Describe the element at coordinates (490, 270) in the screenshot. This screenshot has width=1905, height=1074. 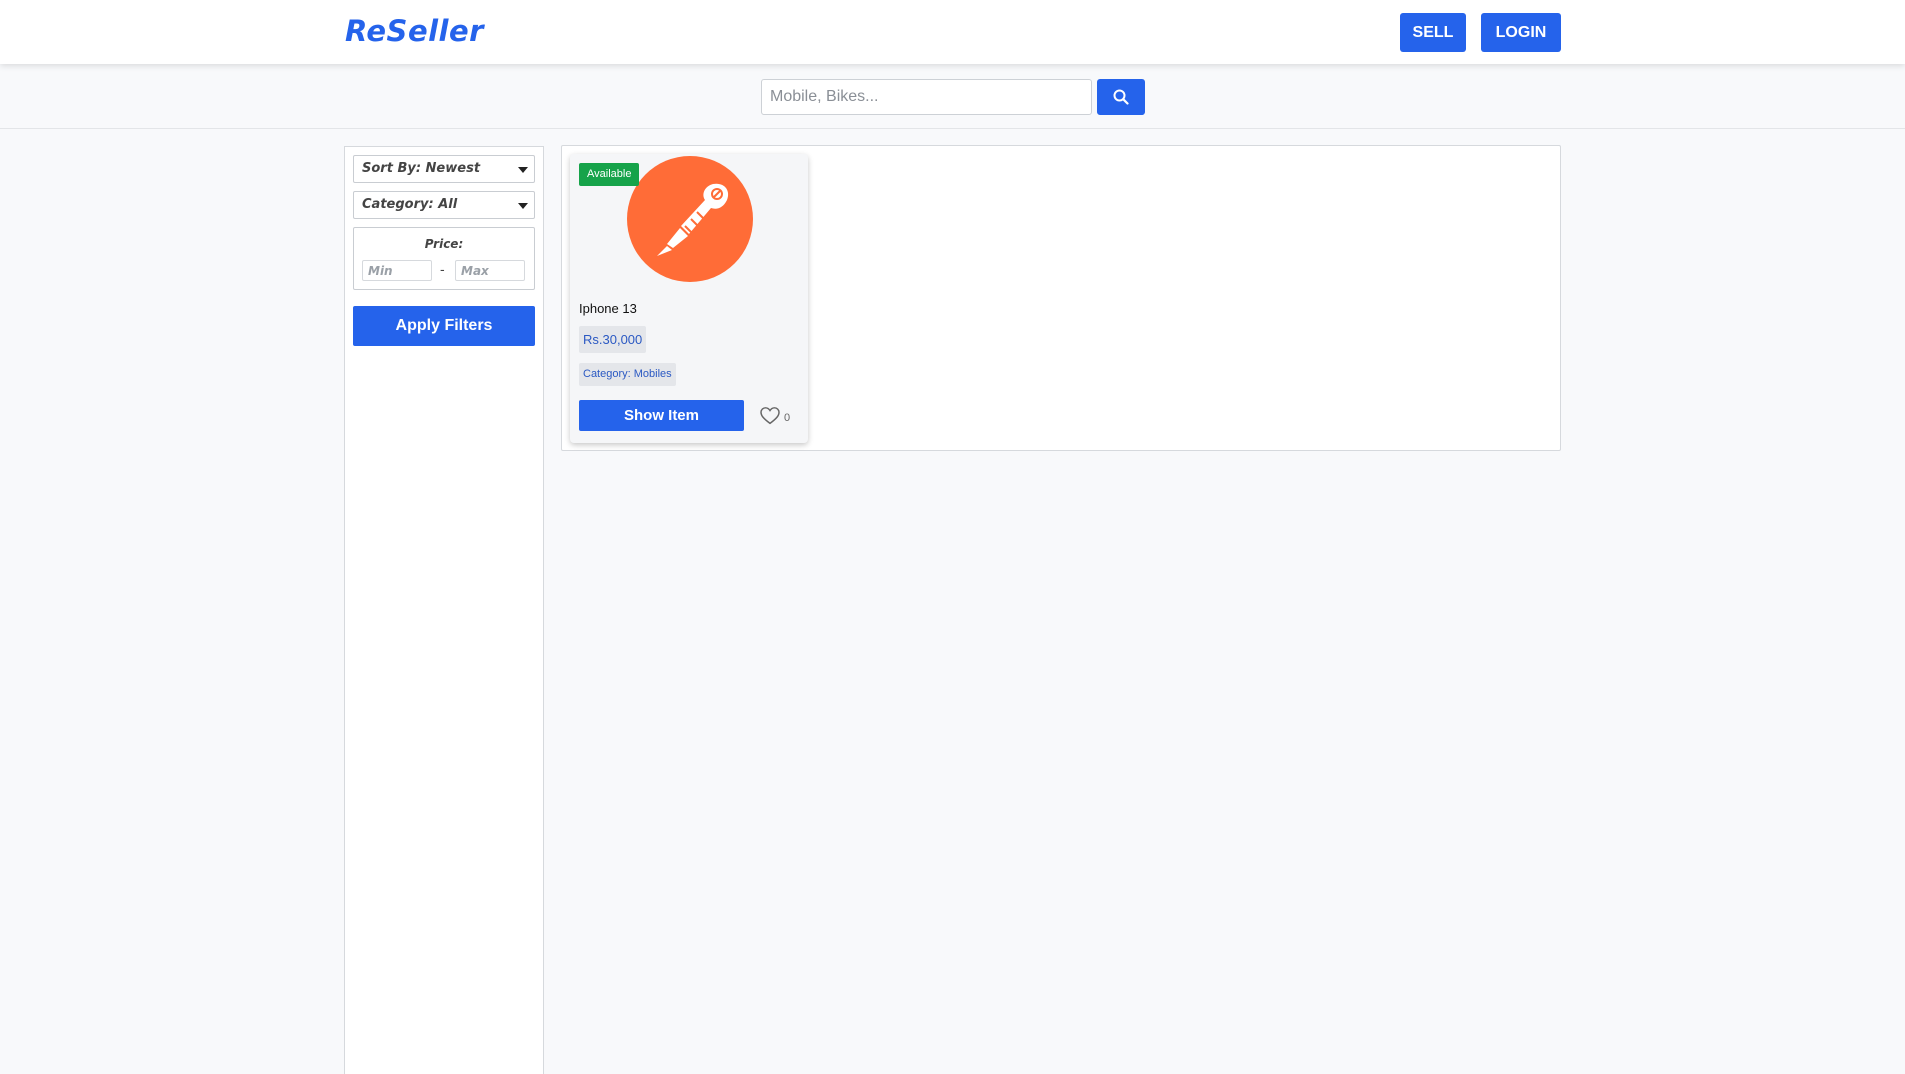
I see `max-price-input` at that location.